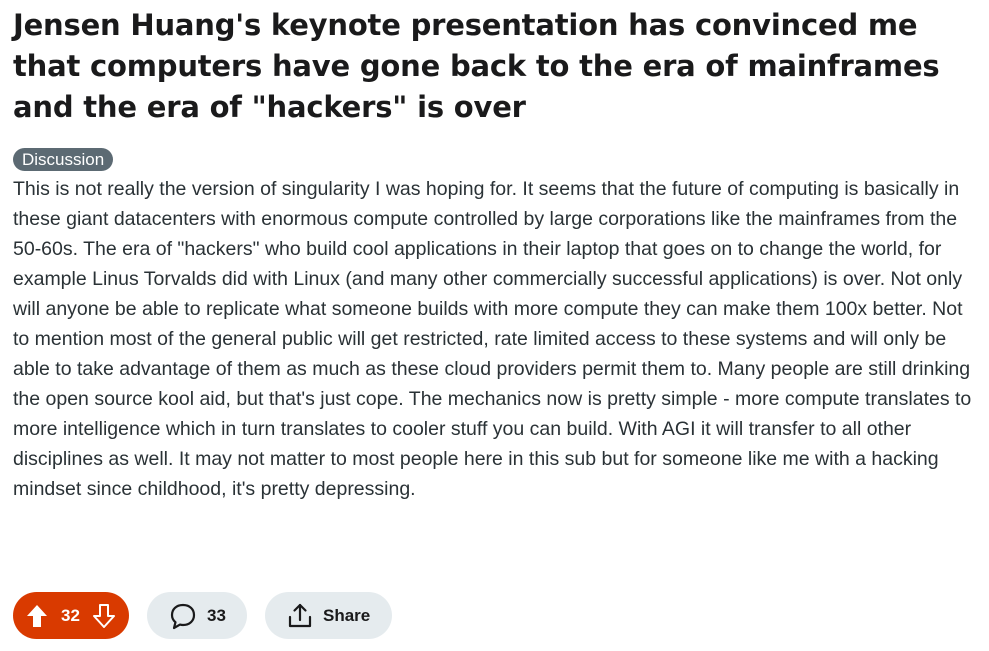 Image resolution: width=989 pixels, height=651 pixels. I want to click on post-action-bar: 32 33 Share, so click(202, 615).